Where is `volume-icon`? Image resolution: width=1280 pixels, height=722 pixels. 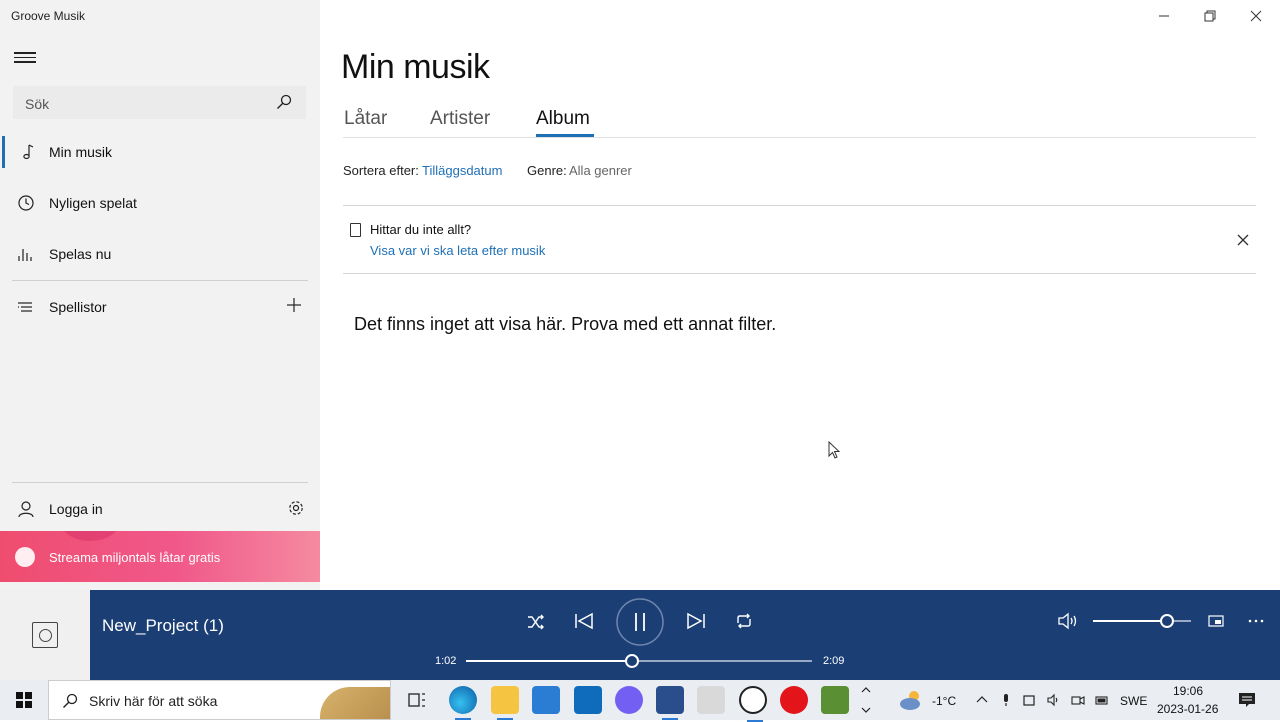
volume-icon is located at coordinates (1068, 621).